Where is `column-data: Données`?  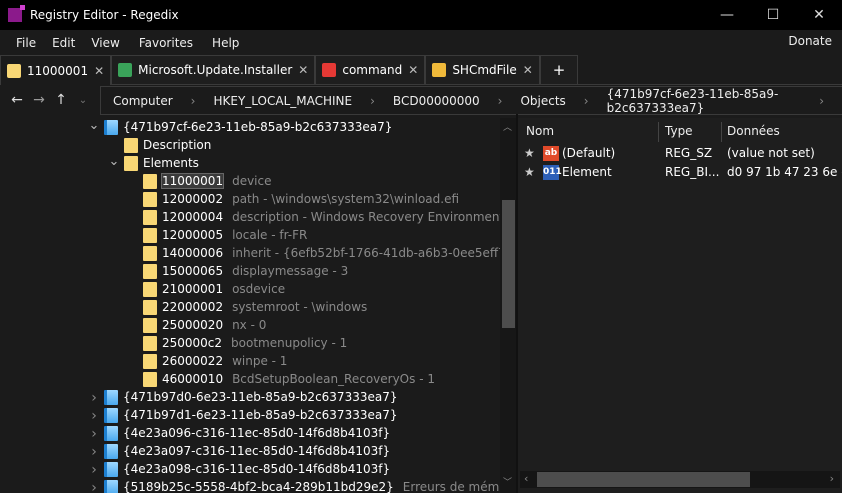 column-data: Données is located at coordinates (753, 131).